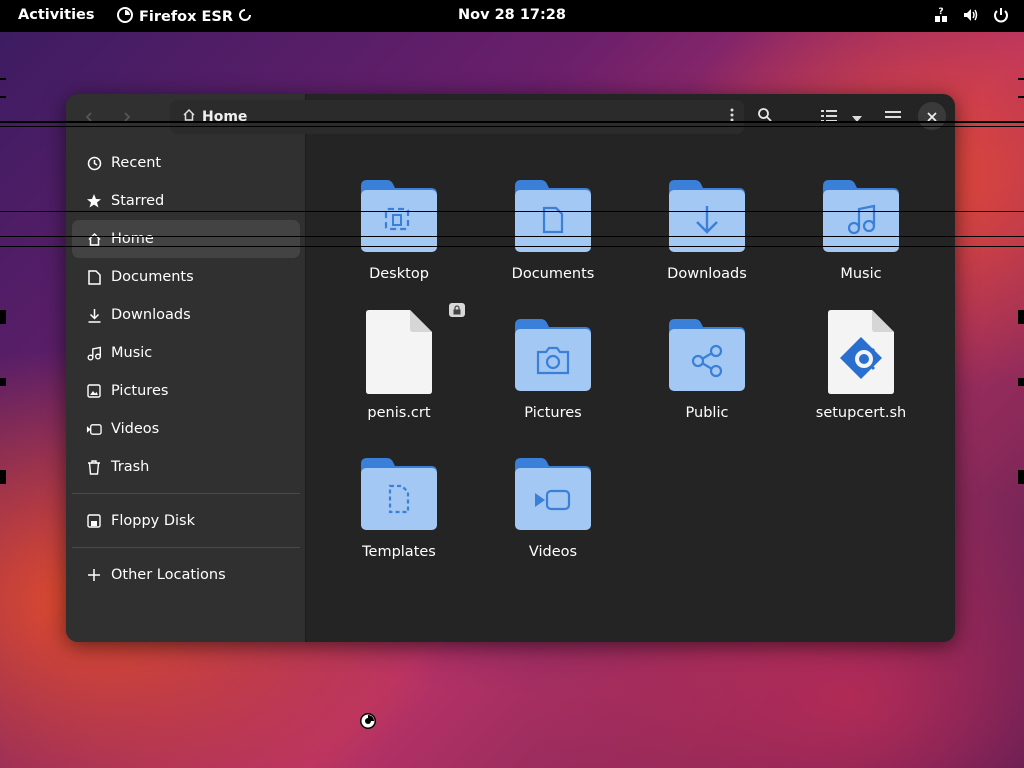 The height and width of the screenshot is (768, 1024). What do you see at coordinates (732, 117) in the screenshot?
I see `kebab-menu-icon` at bounding box center [732, 117].